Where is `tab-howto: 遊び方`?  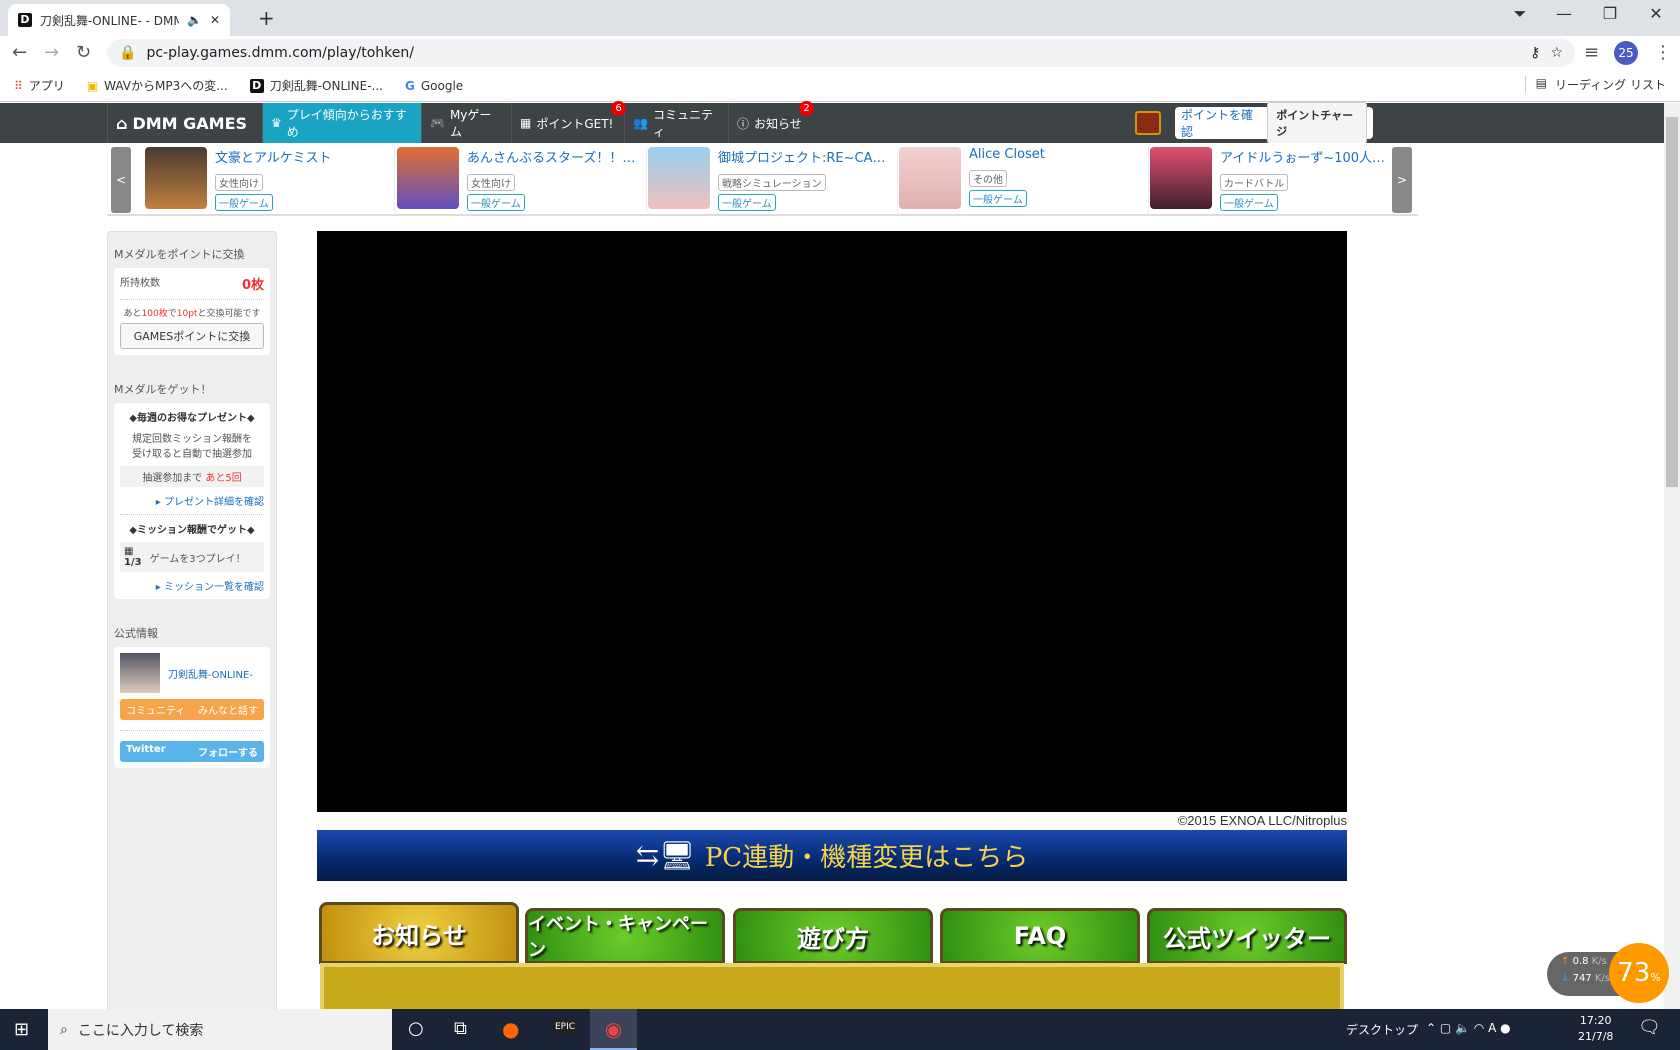 tab-howto: 遊び方 is located at coordinates (833, 936).